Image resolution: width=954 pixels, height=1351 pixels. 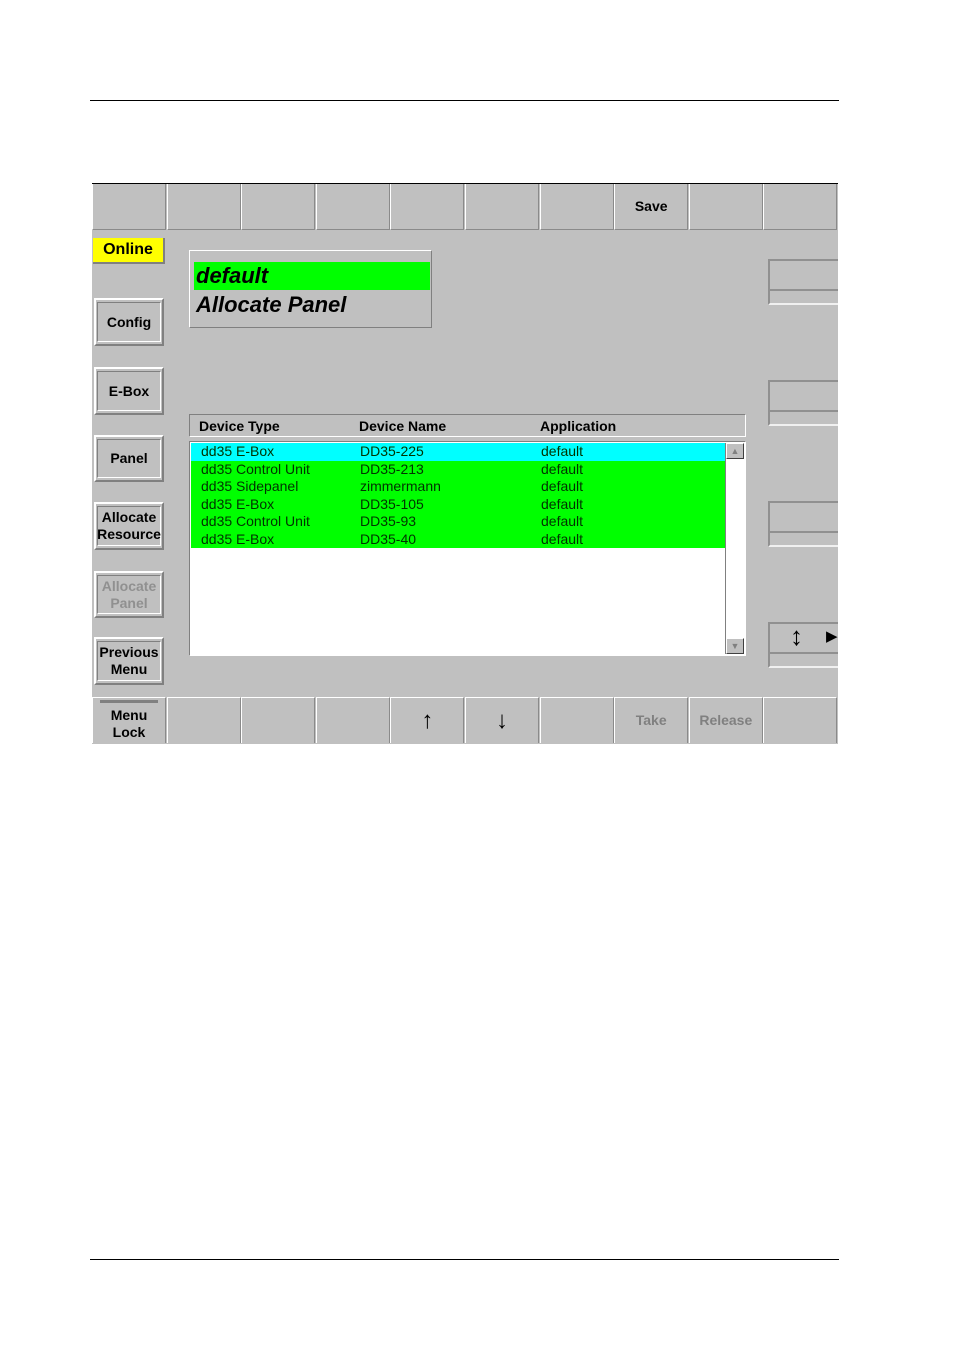 I want to click on footer-rule, so click(x=464, y=1259).